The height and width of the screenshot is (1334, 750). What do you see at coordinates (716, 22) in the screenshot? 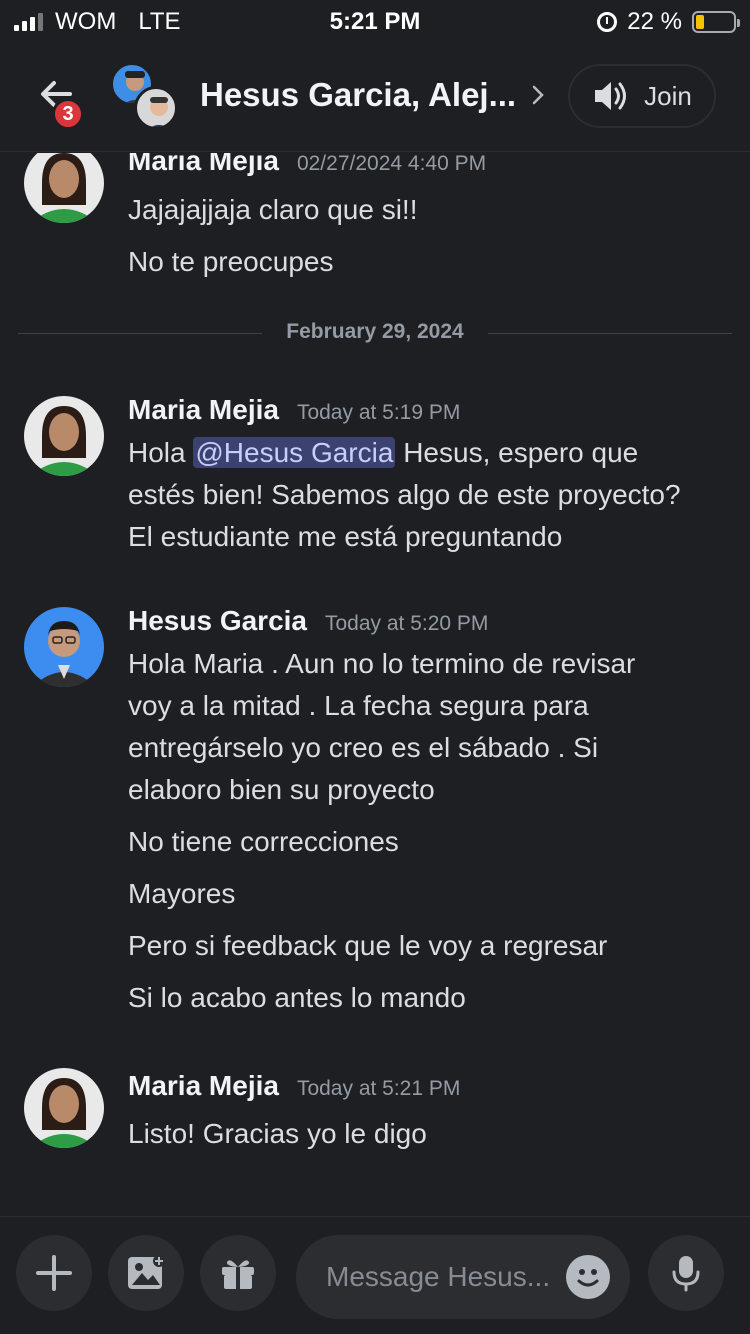
I see `battery-icon` at bounding box center [716, 22].